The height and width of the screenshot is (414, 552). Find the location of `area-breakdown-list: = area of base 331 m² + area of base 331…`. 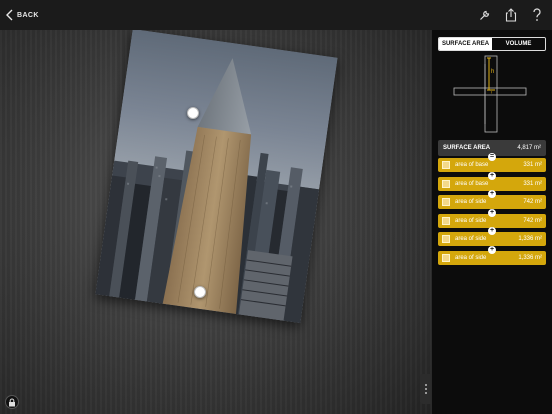

area-breakdown-list: = area of base 331 m² + area of base 331… is located at coordinates (492, 211).